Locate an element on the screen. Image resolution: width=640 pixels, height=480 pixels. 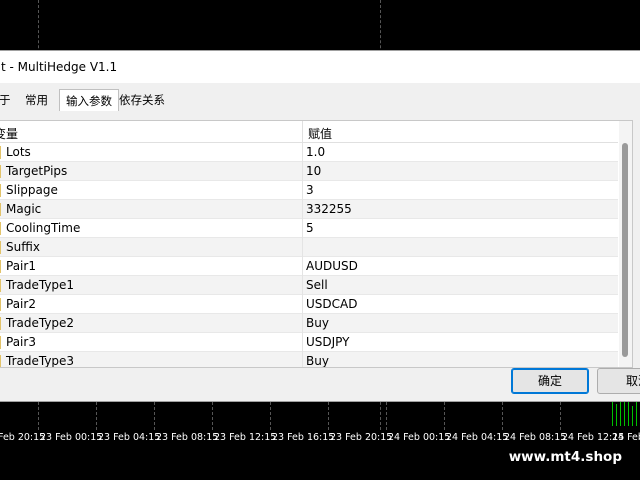
time-label: 24 Feb is located at coordinates (626, 437).